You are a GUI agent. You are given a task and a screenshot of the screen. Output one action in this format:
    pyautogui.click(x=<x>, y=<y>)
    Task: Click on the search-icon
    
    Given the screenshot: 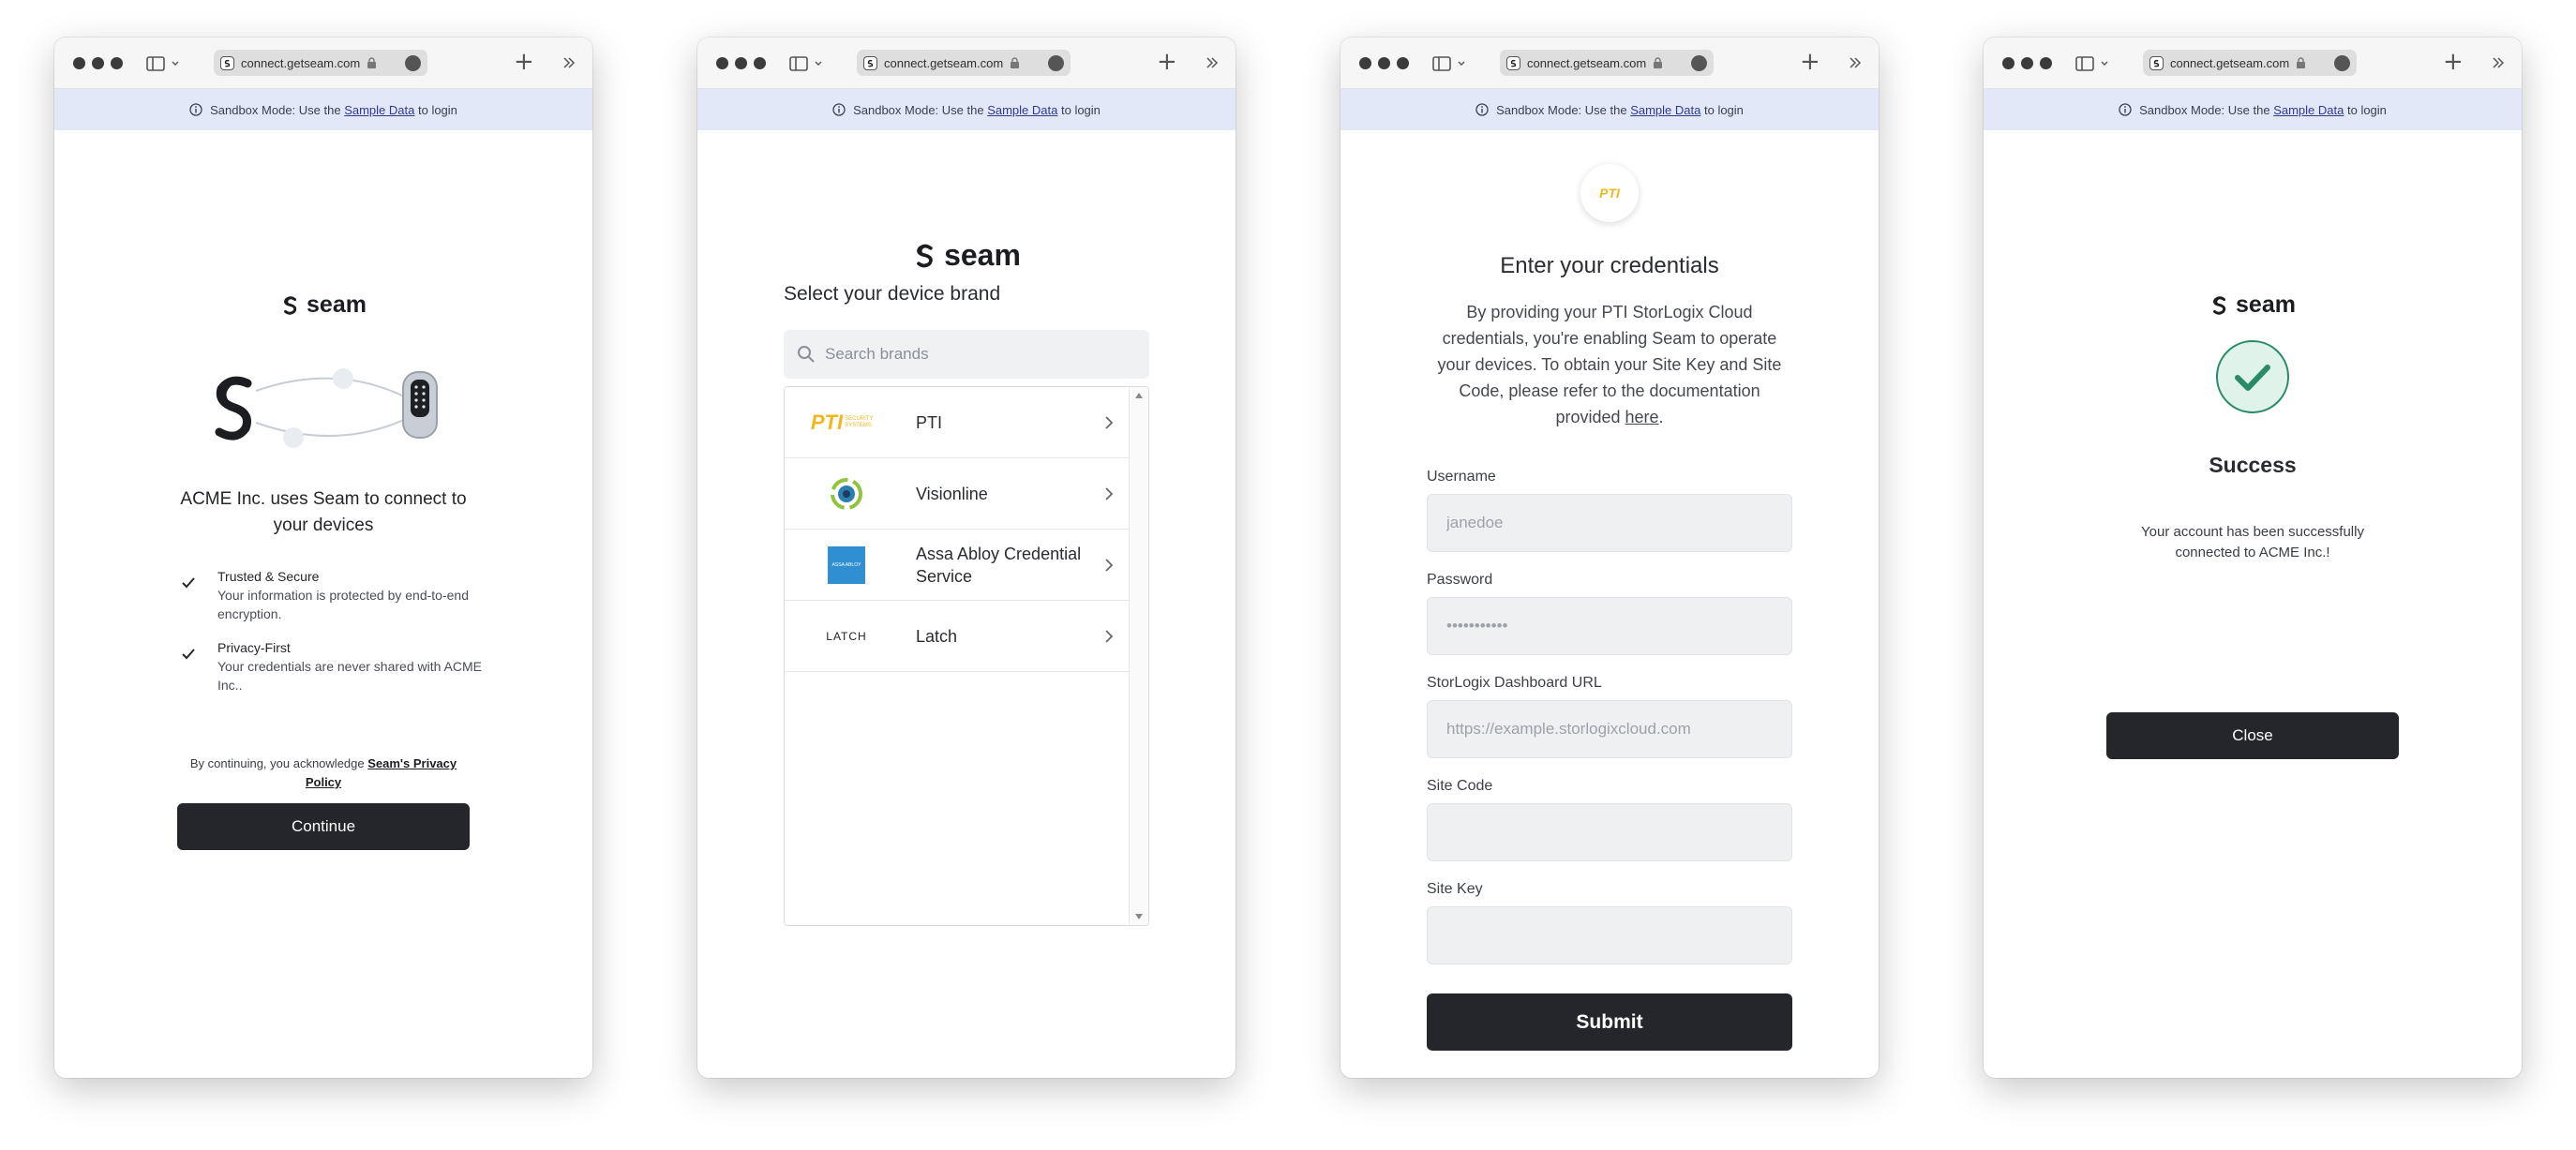 What is the action you would take?
    pyautogui.click(x=807, y=354)
    